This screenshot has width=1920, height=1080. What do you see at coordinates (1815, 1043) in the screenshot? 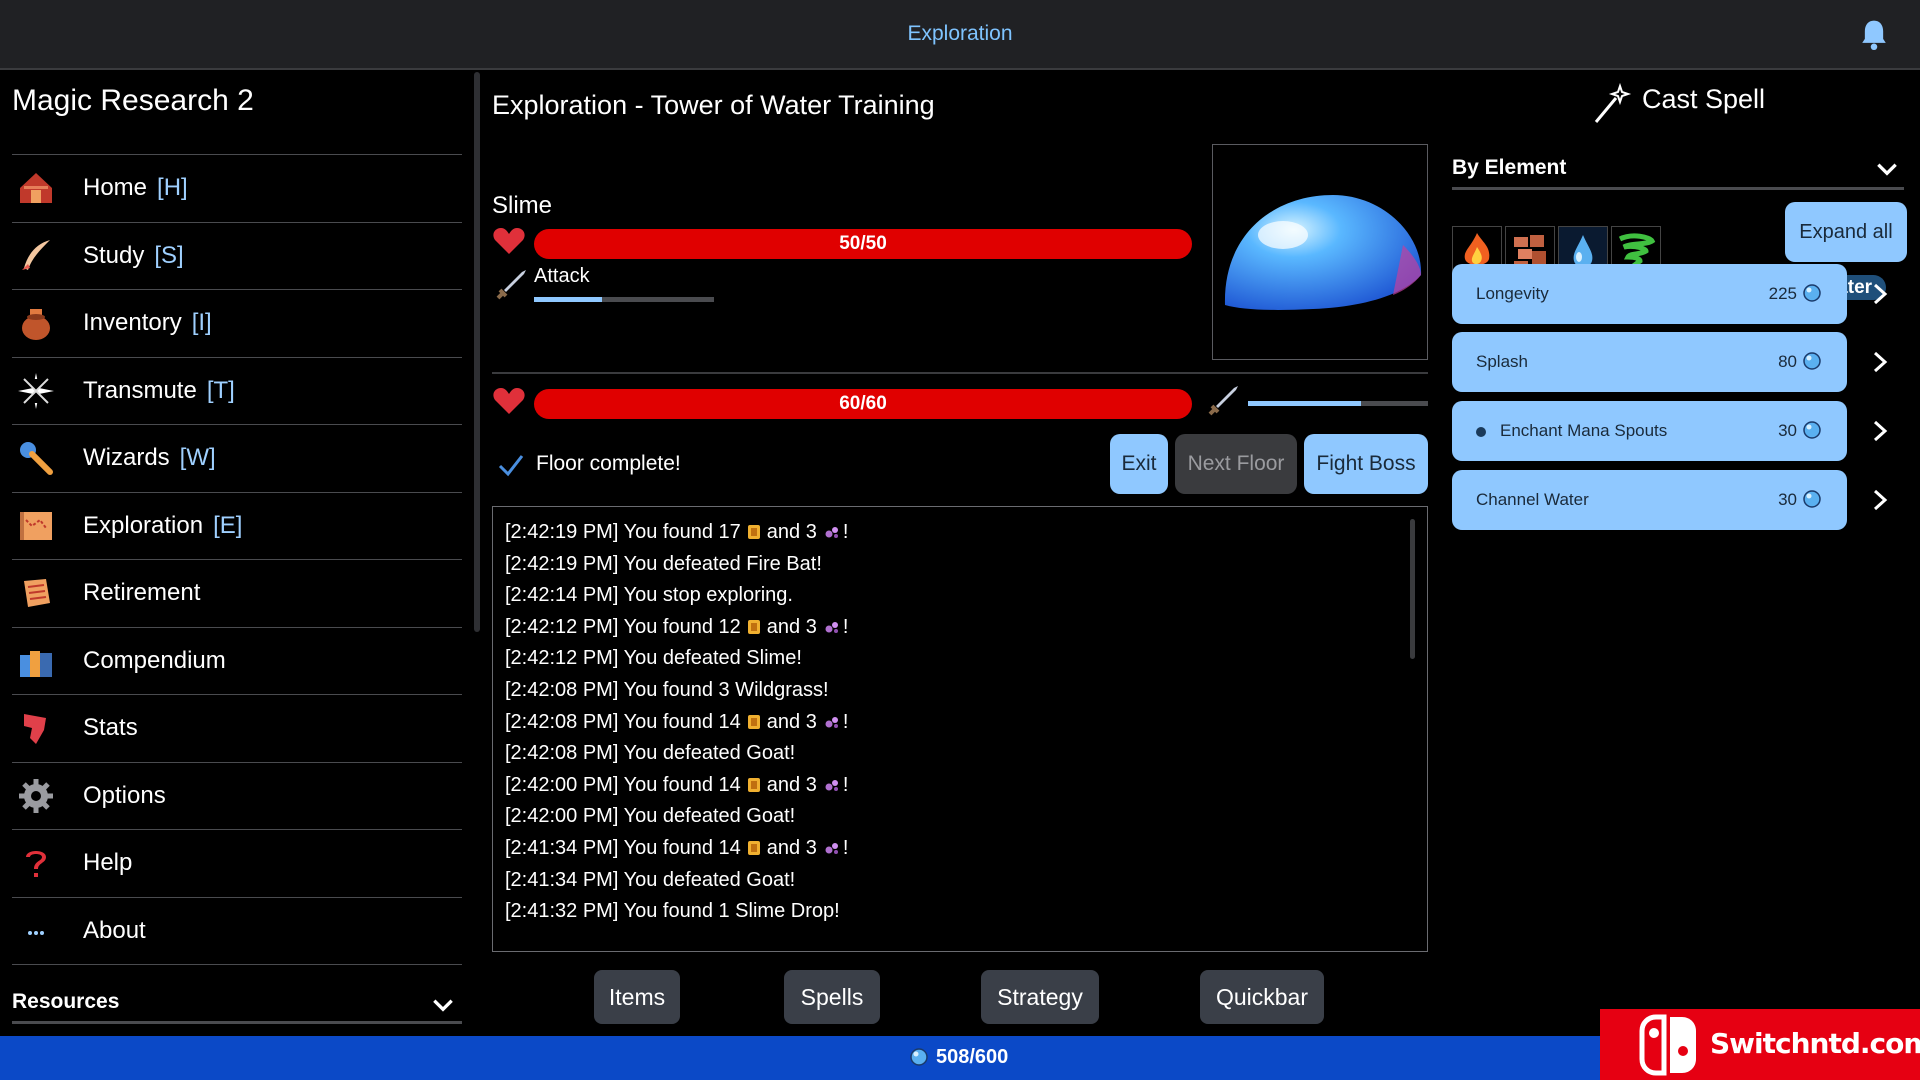
I see `watermark-text: Switchntd.com` at bounding box center [1815, 1043].